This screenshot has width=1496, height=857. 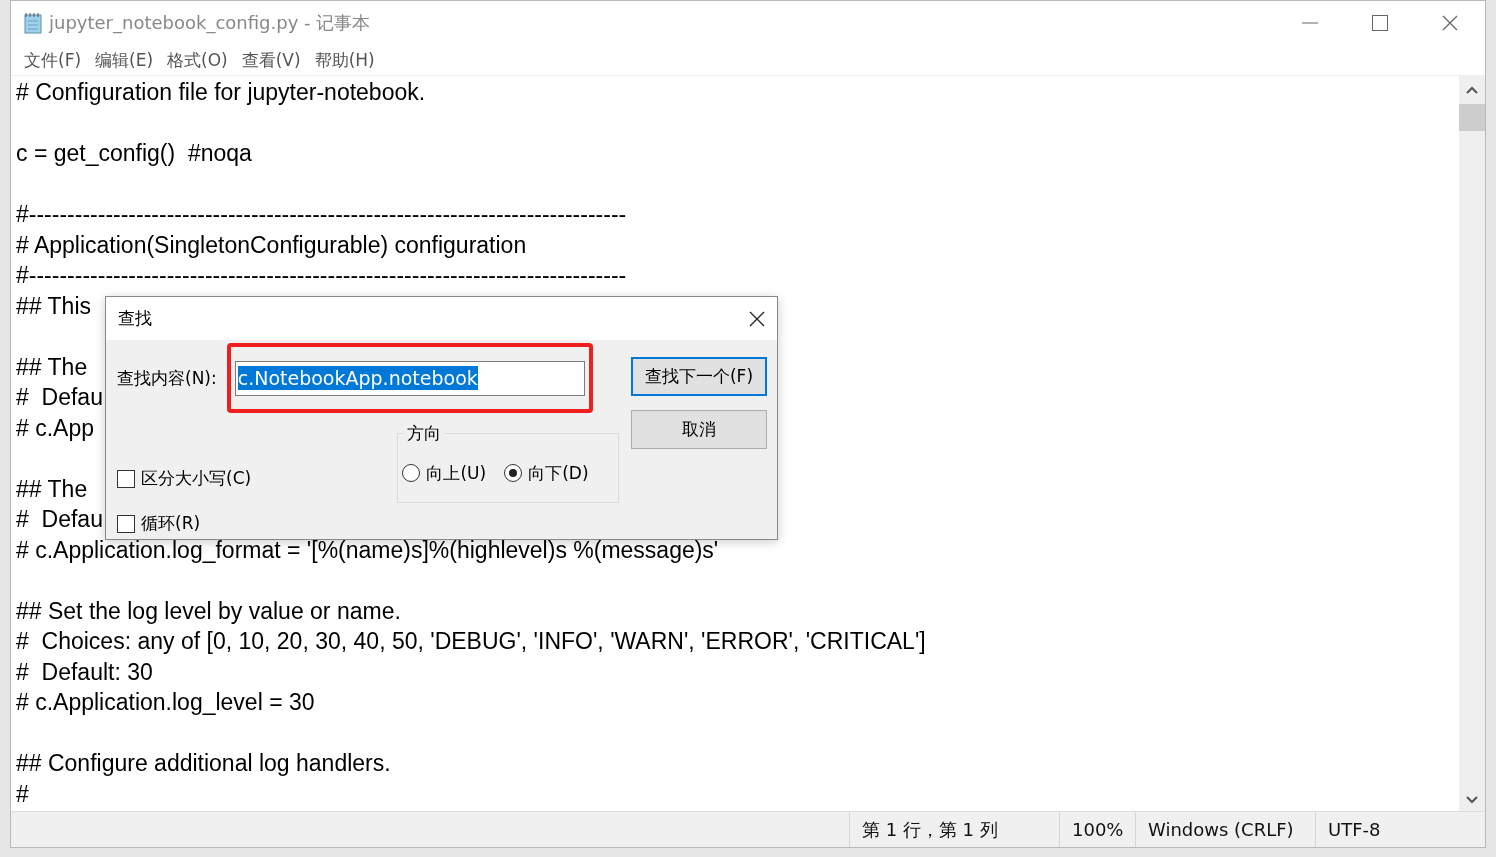 I want to click on group-label: 方向, so click(x=424, y=433).